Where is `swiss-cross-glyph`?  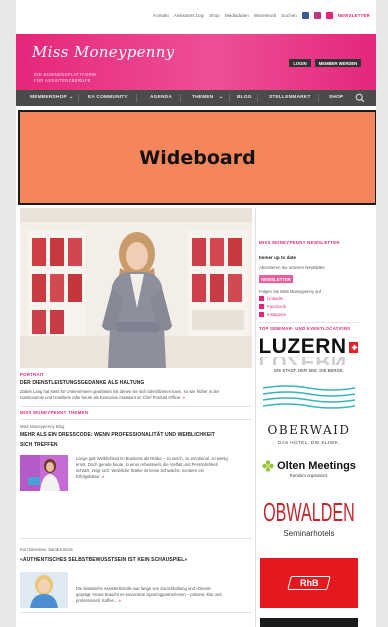
swiss-cross-glyph is located at coordinates (354, 347).